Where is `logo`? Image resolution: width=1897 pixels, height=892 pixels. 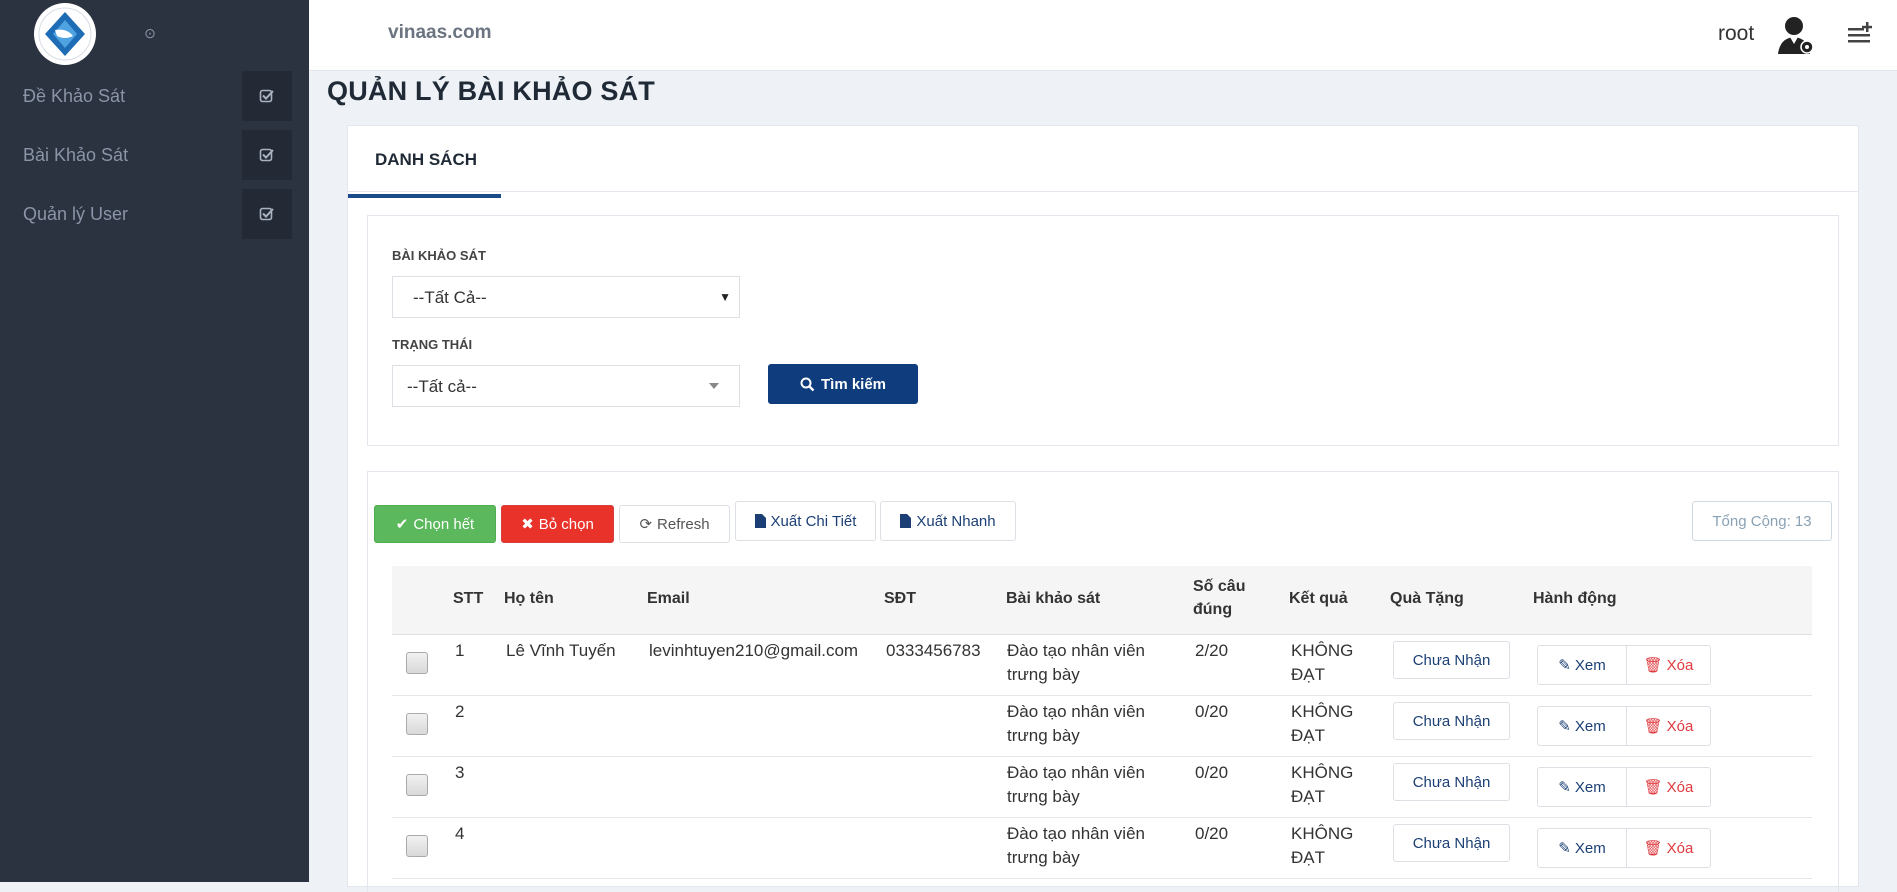 logo is located at coordinates (65, 34).